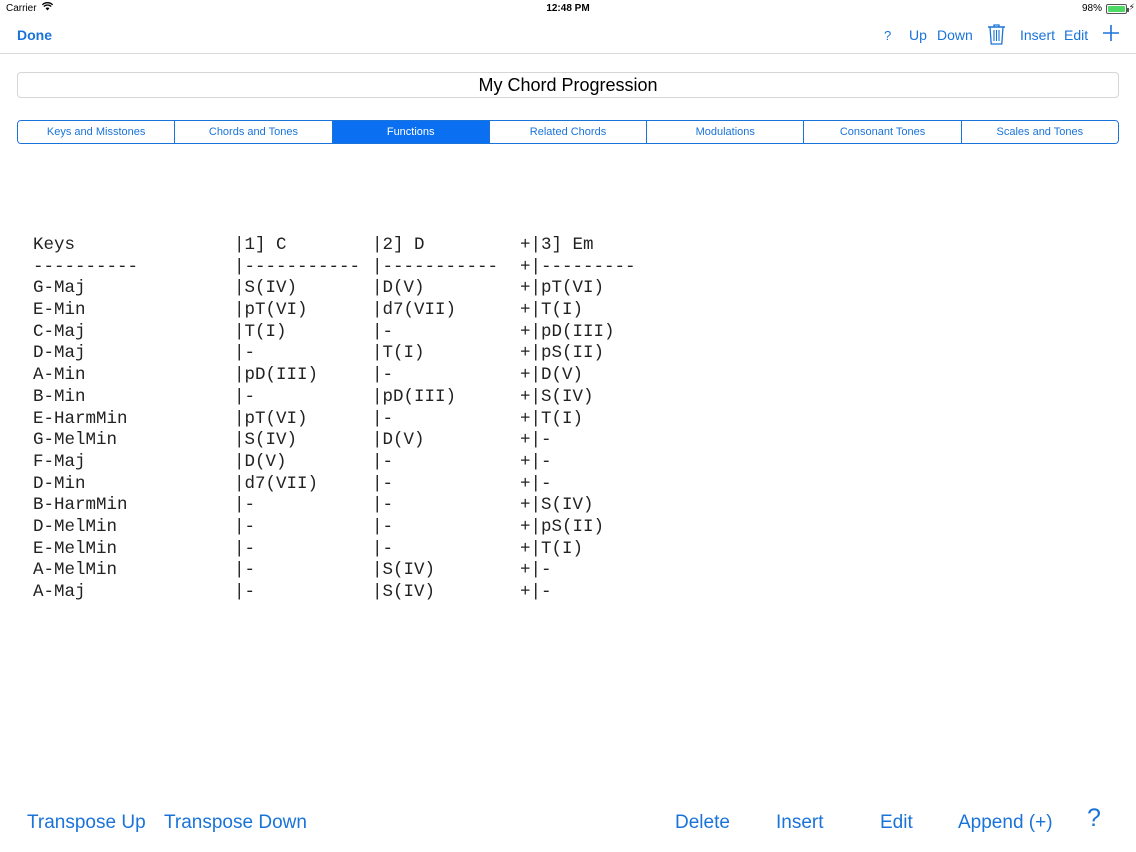  What do you see at coordinates (1076, 35) in the screenshot?
I see `edit-button: Edit` at bounding box center [1076, 35].